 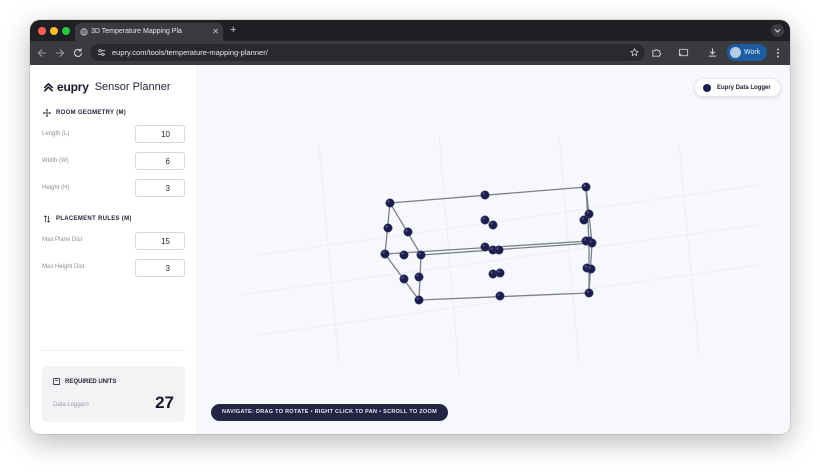 I want to click on legend: Eupry Data Logger, so click(x=737, y=87).